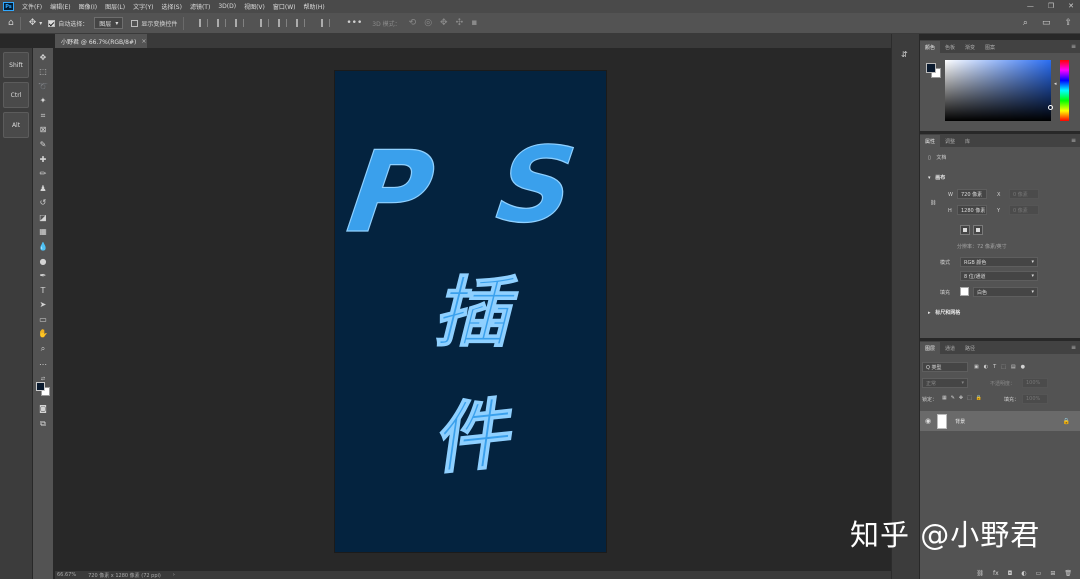 The image size is (1080, 579). Describe the element at coordinates (936, 177) in the screenshot. I see `canvas-section-header: ▾ 画布` at that location.